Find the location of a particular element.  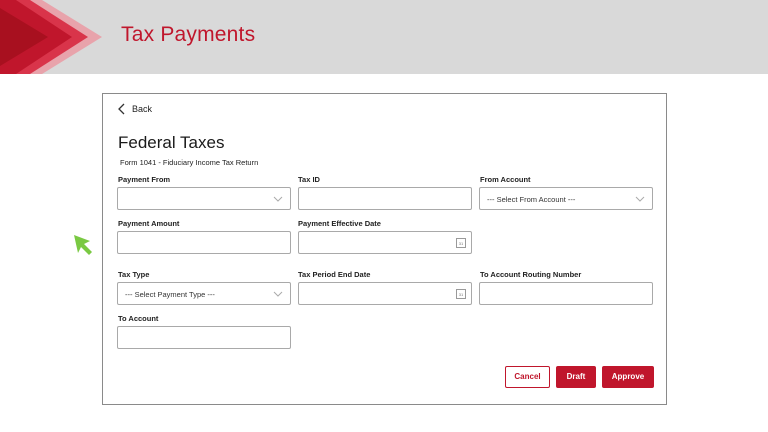

payment-amount-input is located at coordinates (204, 242).